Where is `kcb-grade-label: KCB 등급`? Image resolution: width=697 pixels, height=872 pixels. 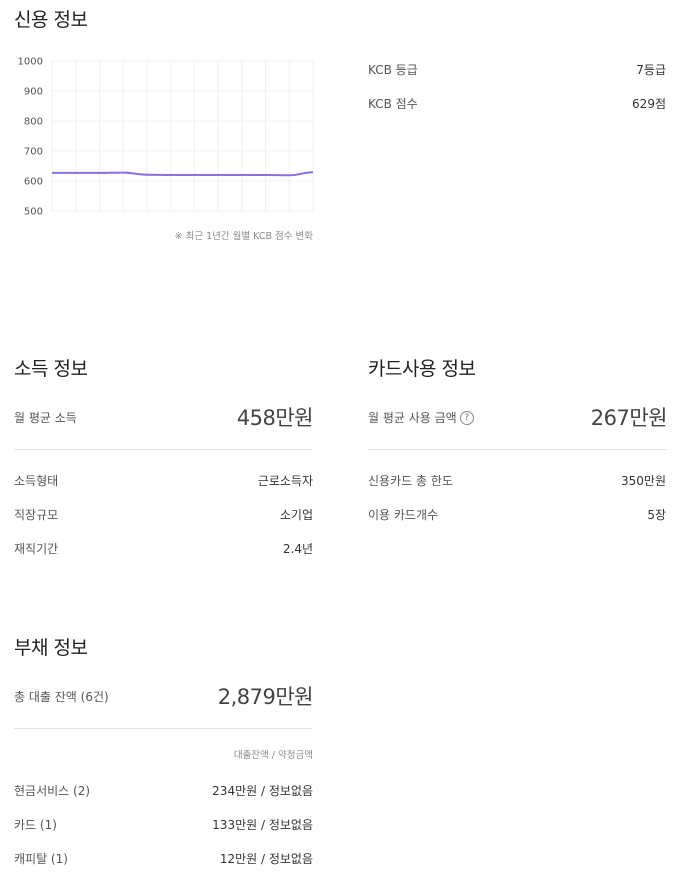
kcb-grade-label: KCB 등급 is located at coordinates (393, 69).